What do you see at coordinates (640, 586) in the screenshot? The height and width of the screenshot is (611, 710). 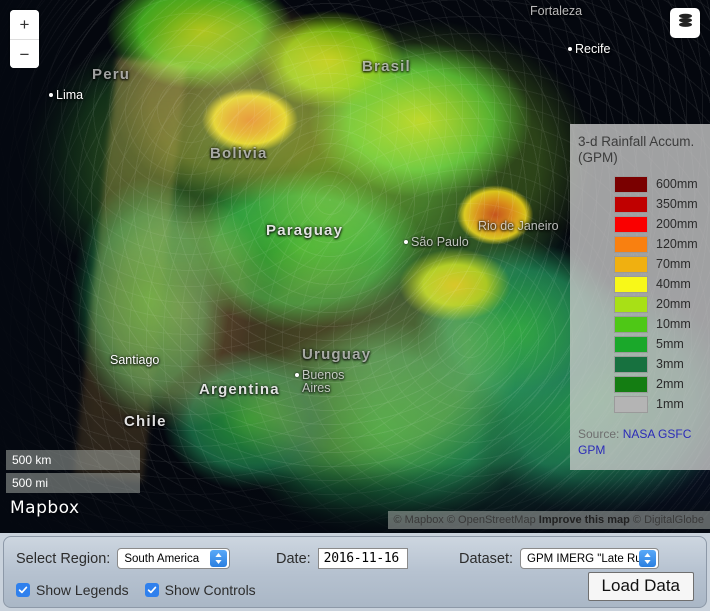 I see `load-data-button: Load Data` at bounding box center [640, 586].